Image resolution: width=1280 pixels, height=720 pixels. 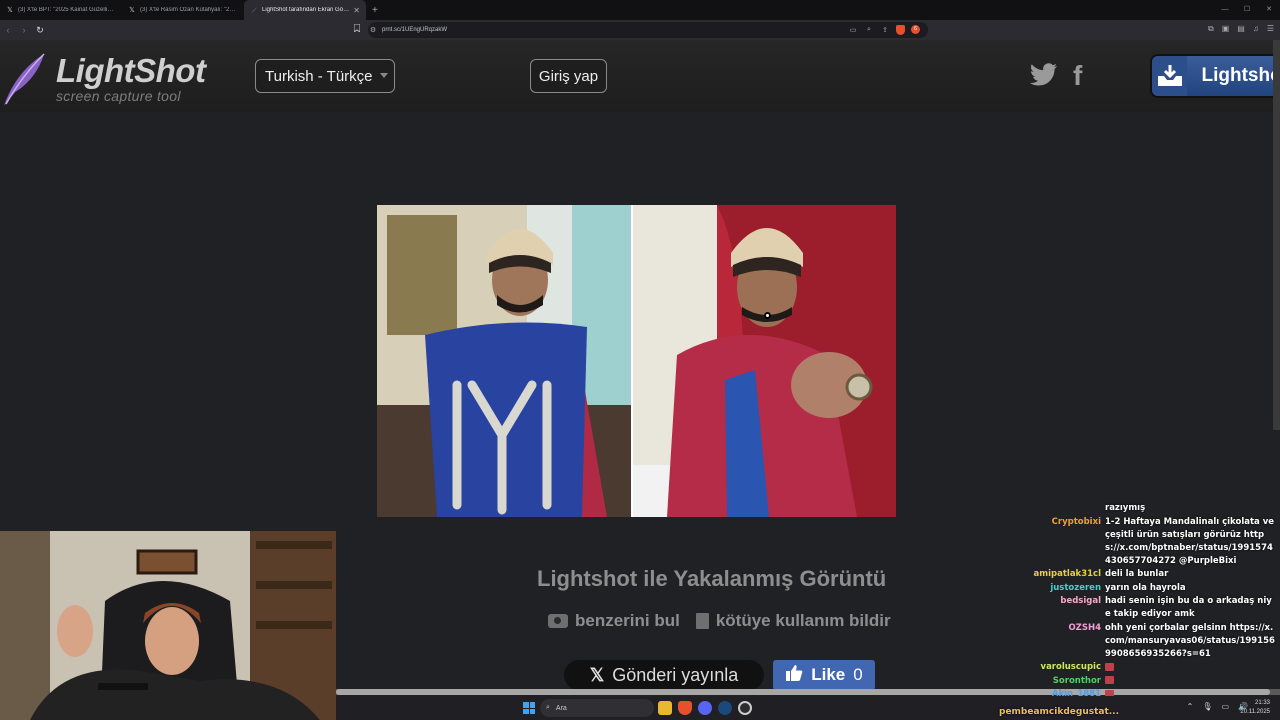 I want to click on url-text: prnt.sc/1UEngURqzakW, so click(x=415, y=30).